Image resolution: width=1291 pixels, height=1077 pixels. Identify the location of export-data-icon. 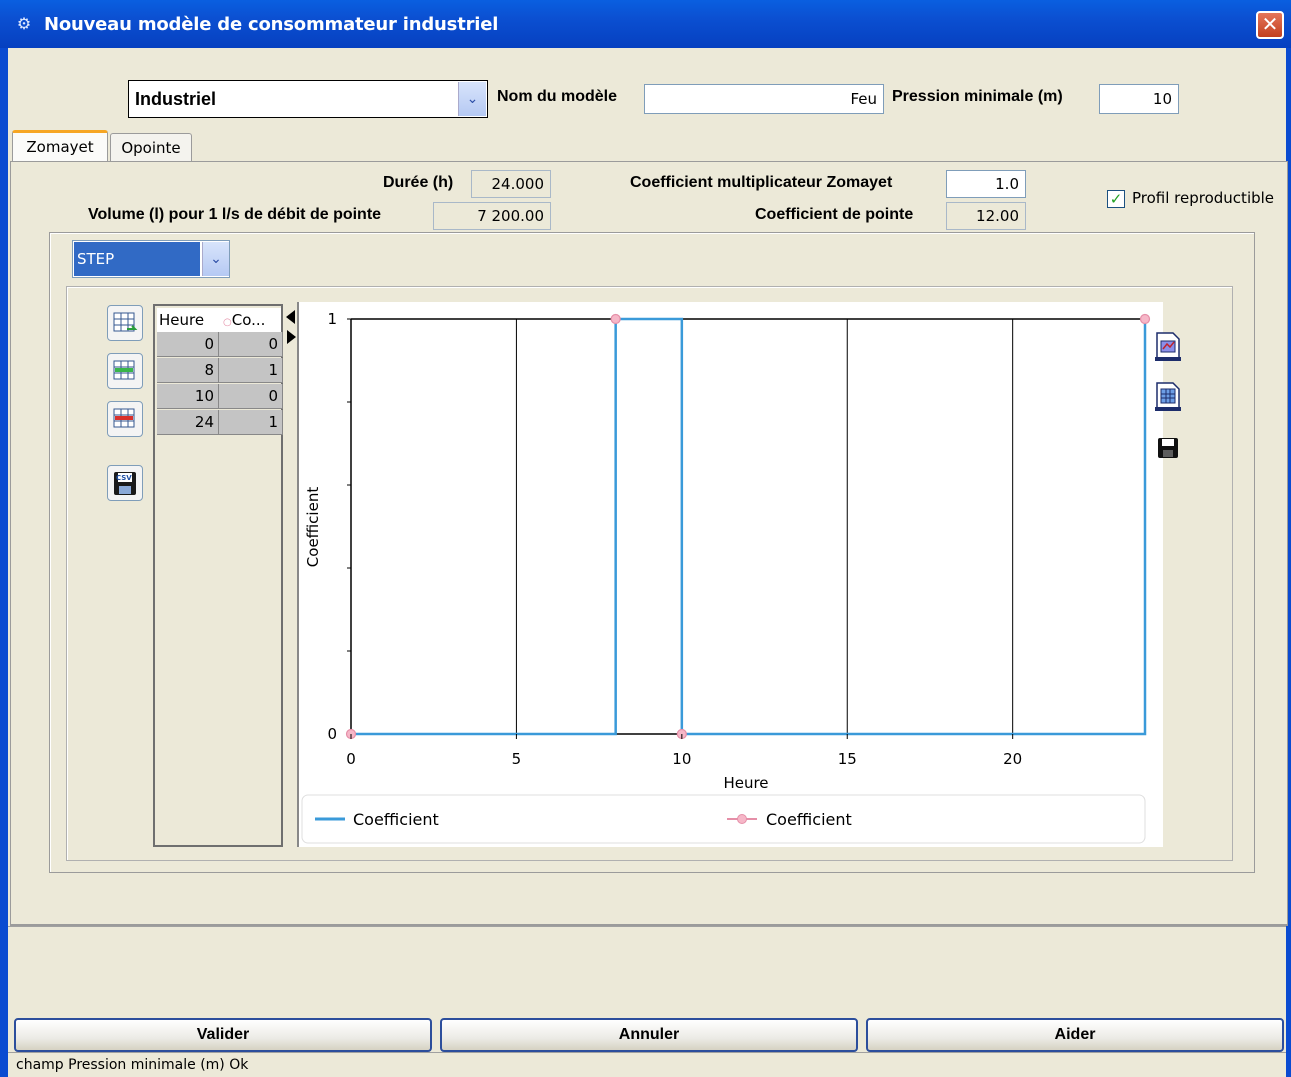
(1168, 396).